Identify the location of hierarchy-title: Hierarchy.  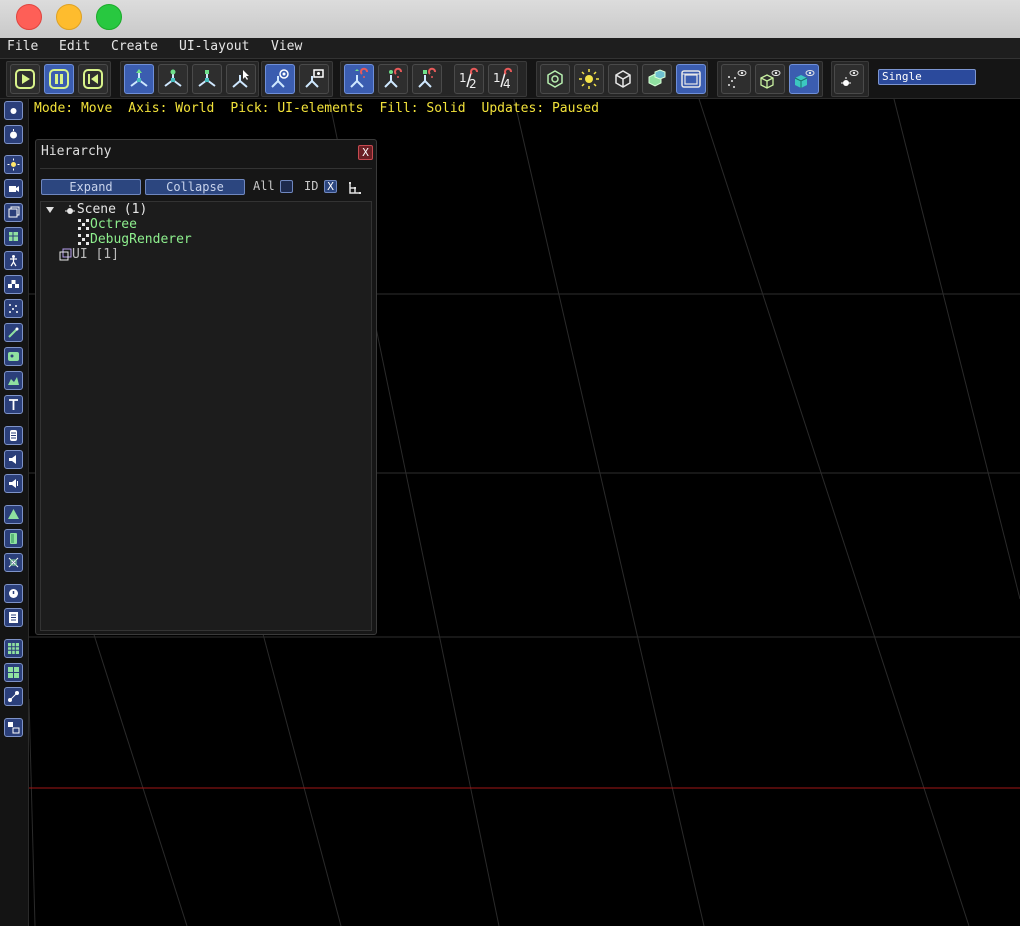
(76, 151).